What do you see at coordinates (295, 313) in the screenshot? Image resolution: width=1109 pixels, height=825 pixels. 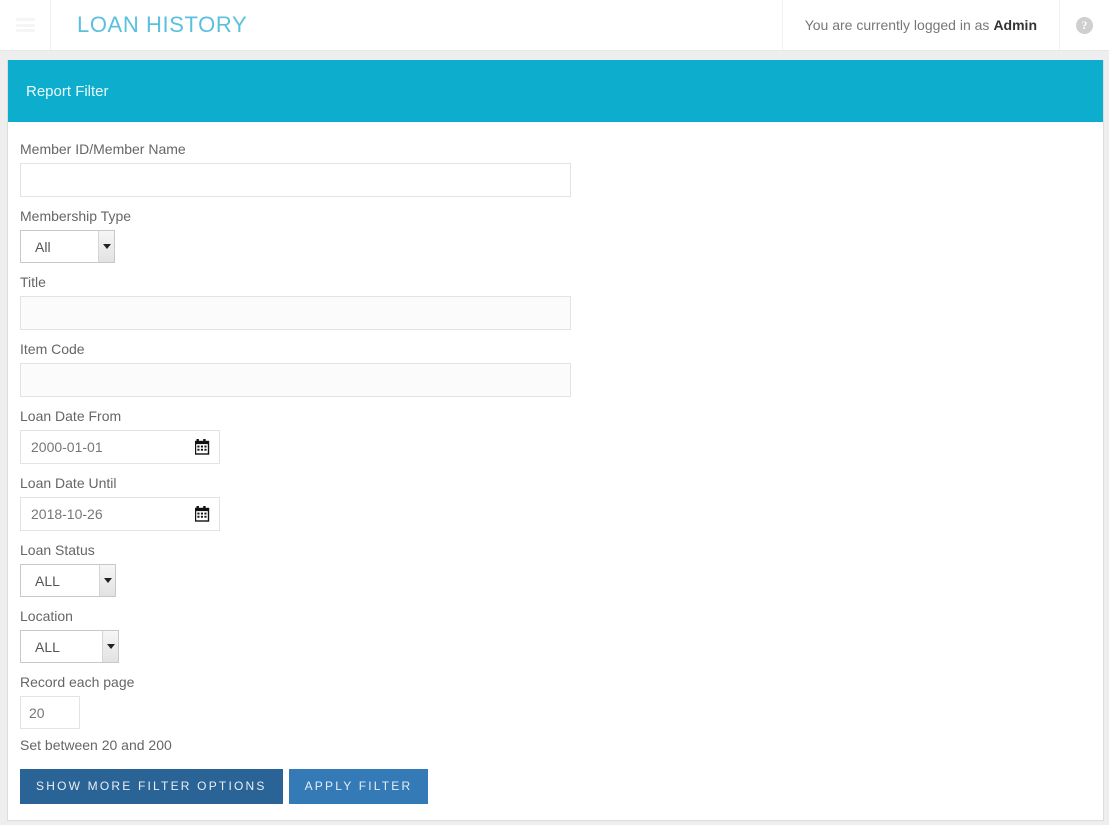 I see `title-input` at bounding box center [295, 313].